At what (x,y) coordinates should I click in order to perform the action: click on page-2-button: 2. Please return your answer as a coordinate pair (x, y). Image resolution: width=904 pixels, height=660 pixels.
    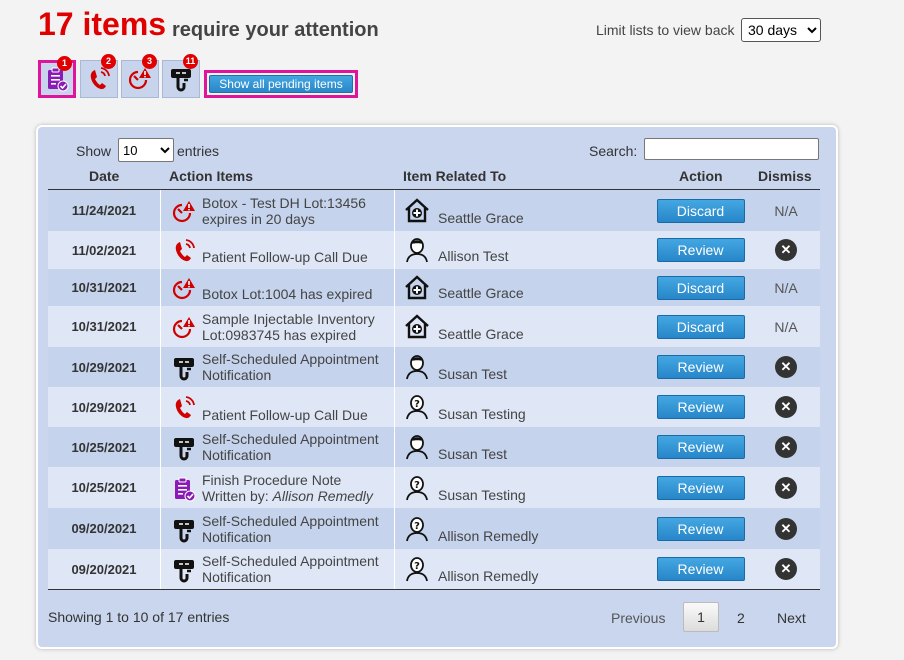
    Looking at the image, I should click on (741, 618).